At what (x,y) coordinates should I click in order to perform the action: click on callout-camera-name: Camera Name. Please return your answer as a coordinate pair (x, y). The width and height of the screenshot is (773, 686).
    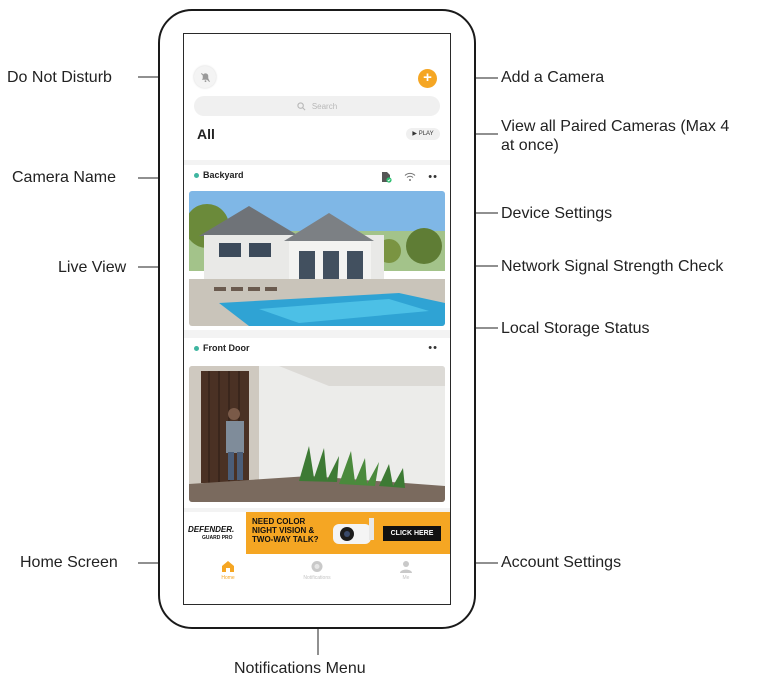
    Looking at the image, I should click on (64, 177).